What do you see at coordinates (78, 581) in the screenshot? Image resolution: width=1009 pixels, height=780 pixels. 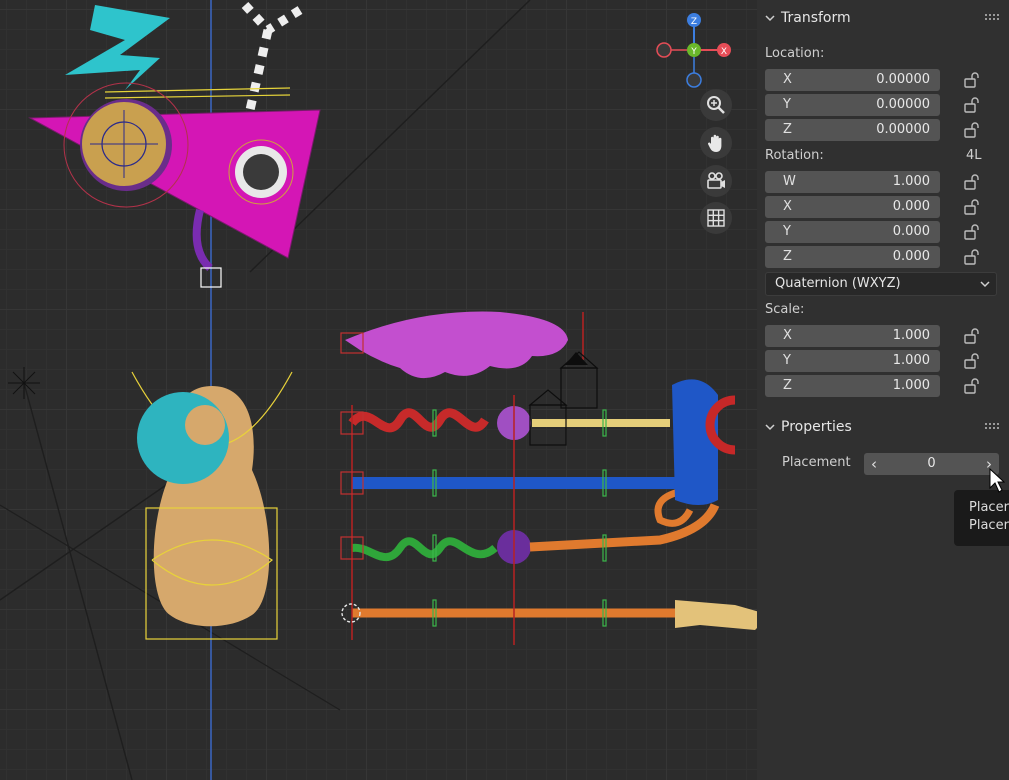 I see `helper-line` at bounding box center [78, 581].